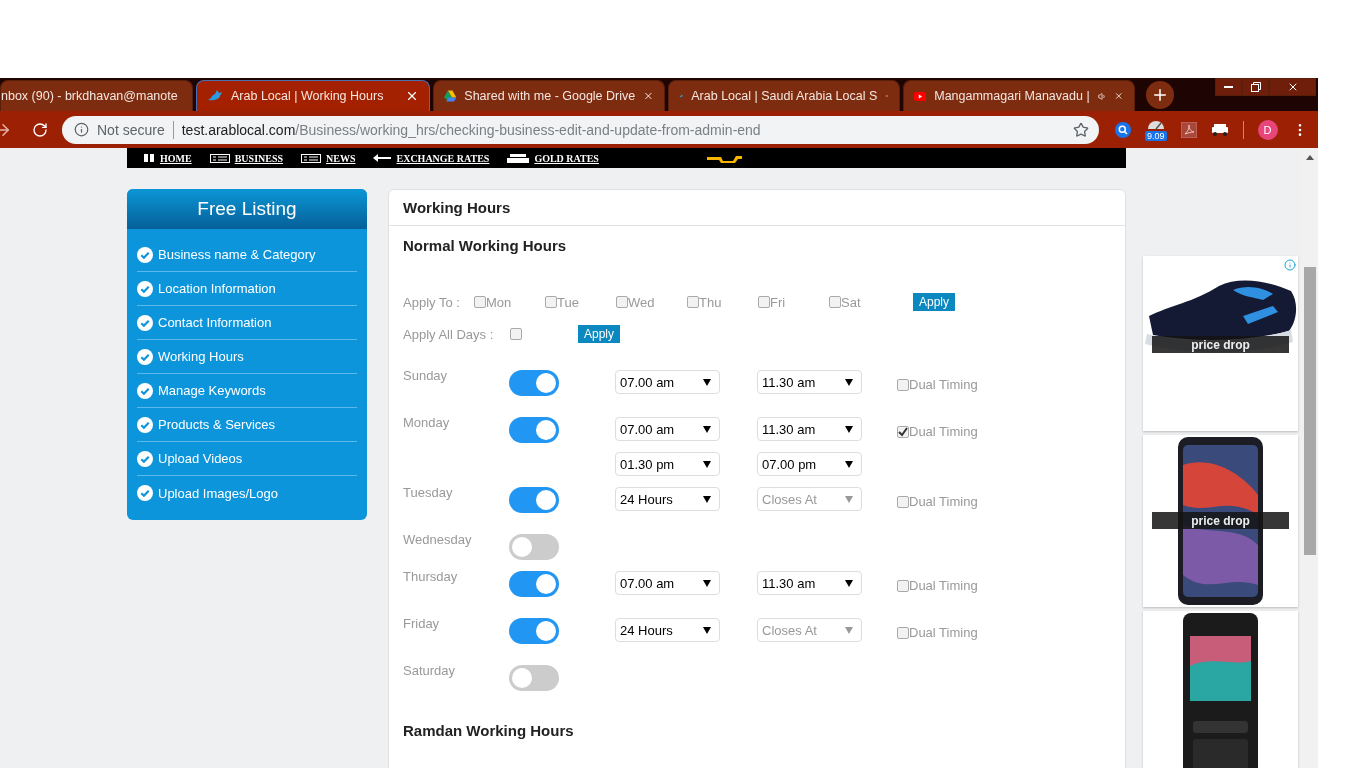 This screenshot has height=768, width=1366. I want to click on browser-tab: Shared with me - Google Drive, so click(549, 95).